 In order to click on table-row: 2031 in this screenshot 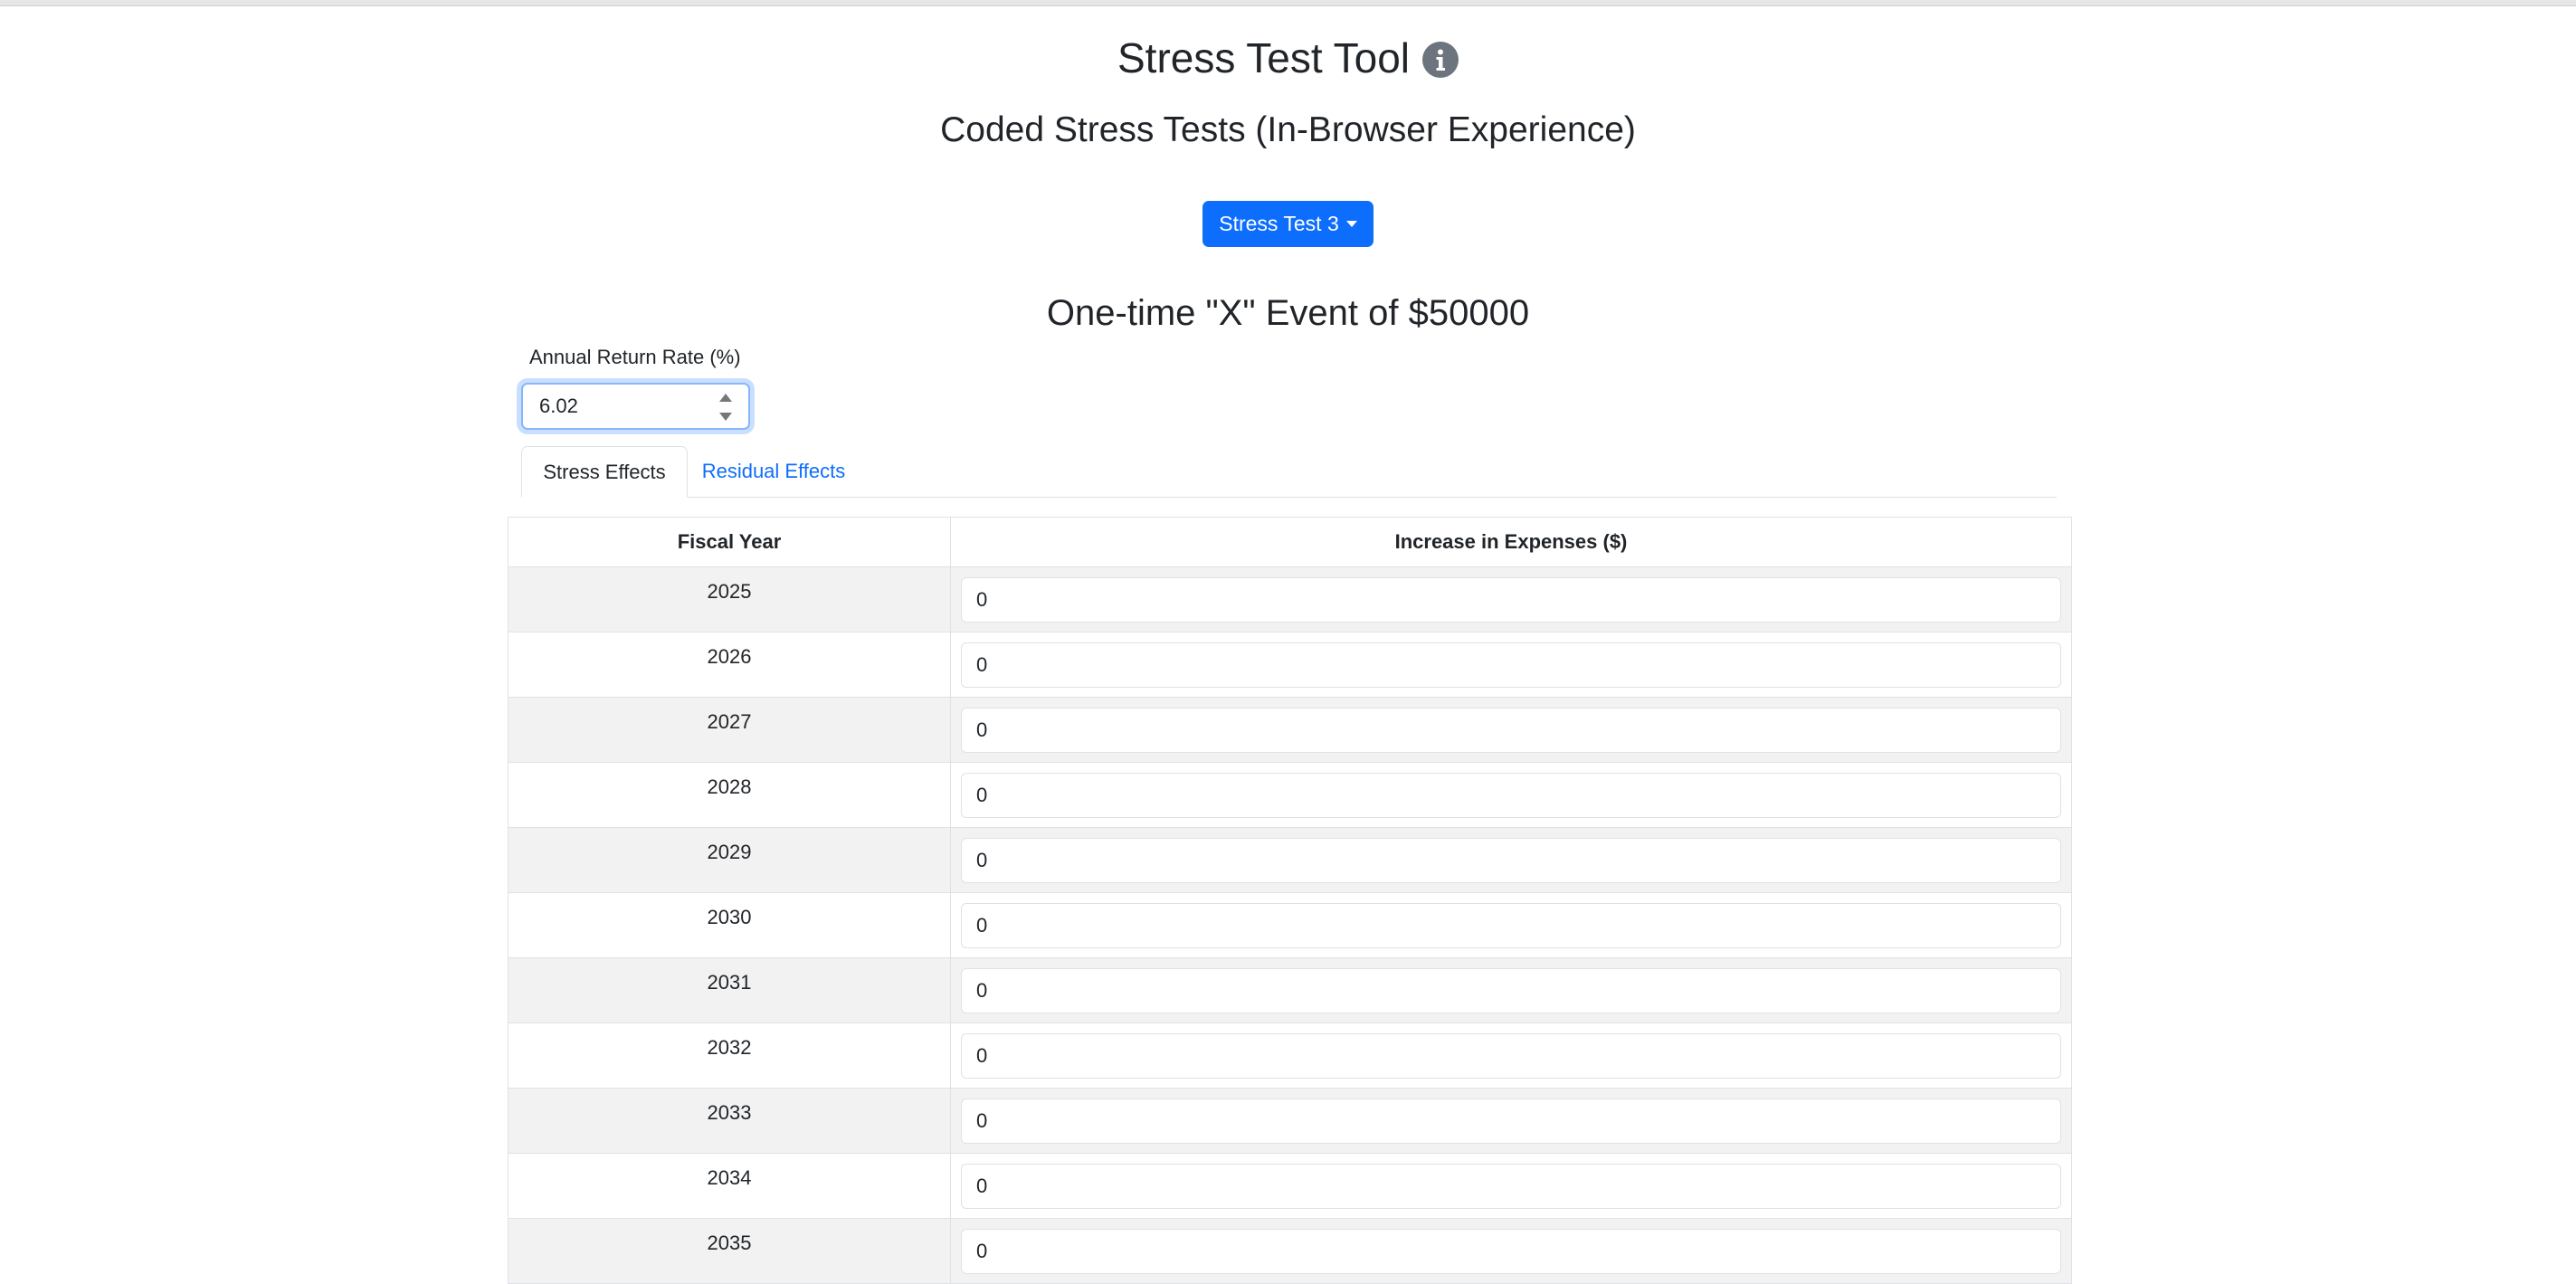, I will do `click(1290, 990)`.